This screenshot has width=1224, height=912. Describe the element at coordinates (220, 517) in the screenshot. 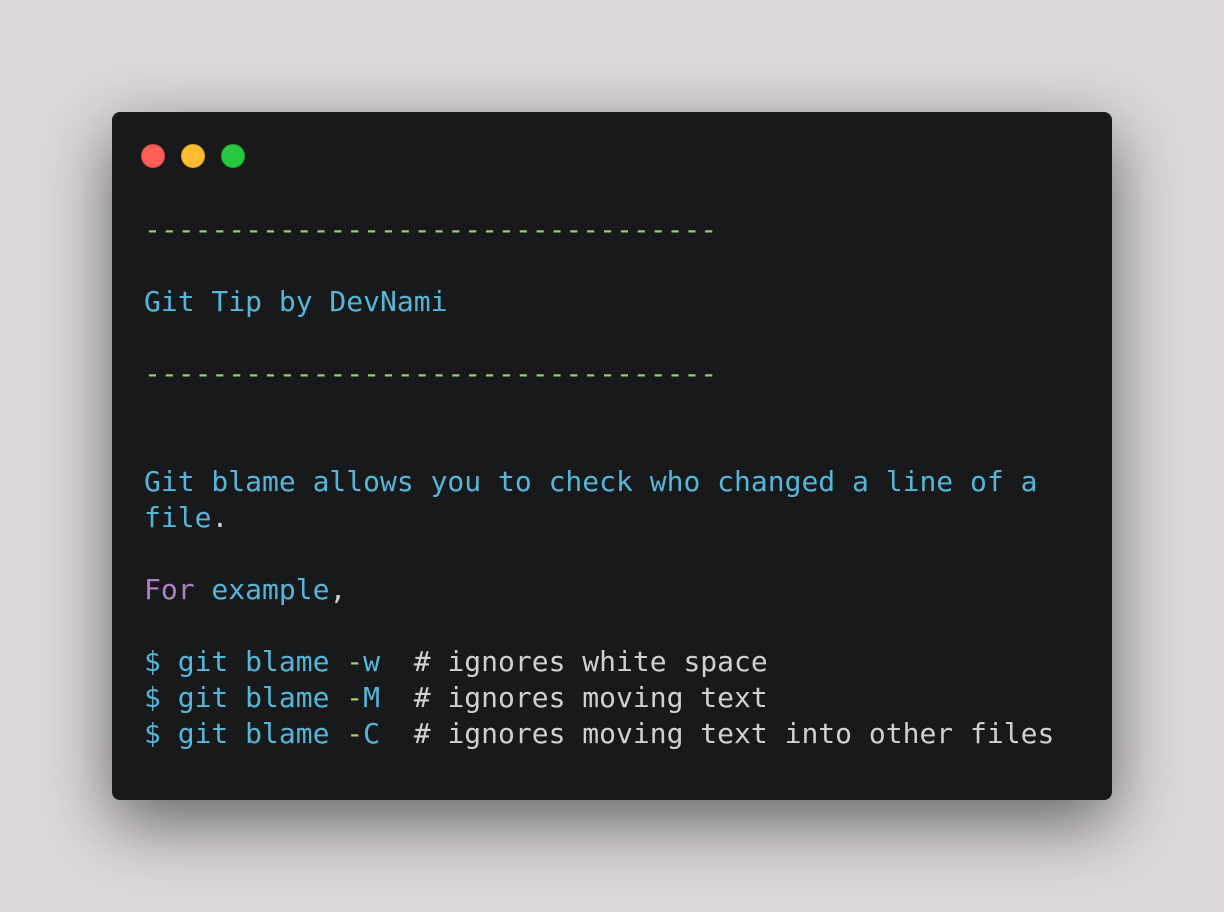

I see `description-period: .` at that location.